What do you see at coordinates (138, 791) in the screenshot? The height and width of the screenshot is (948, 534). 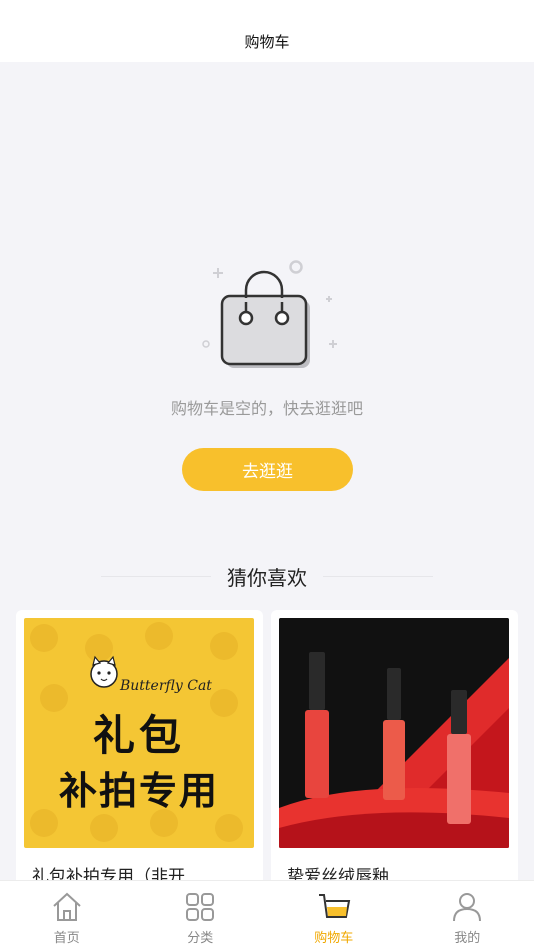 I see `gift-image-line2: 补拍专用` at bounding box center [138, 791].